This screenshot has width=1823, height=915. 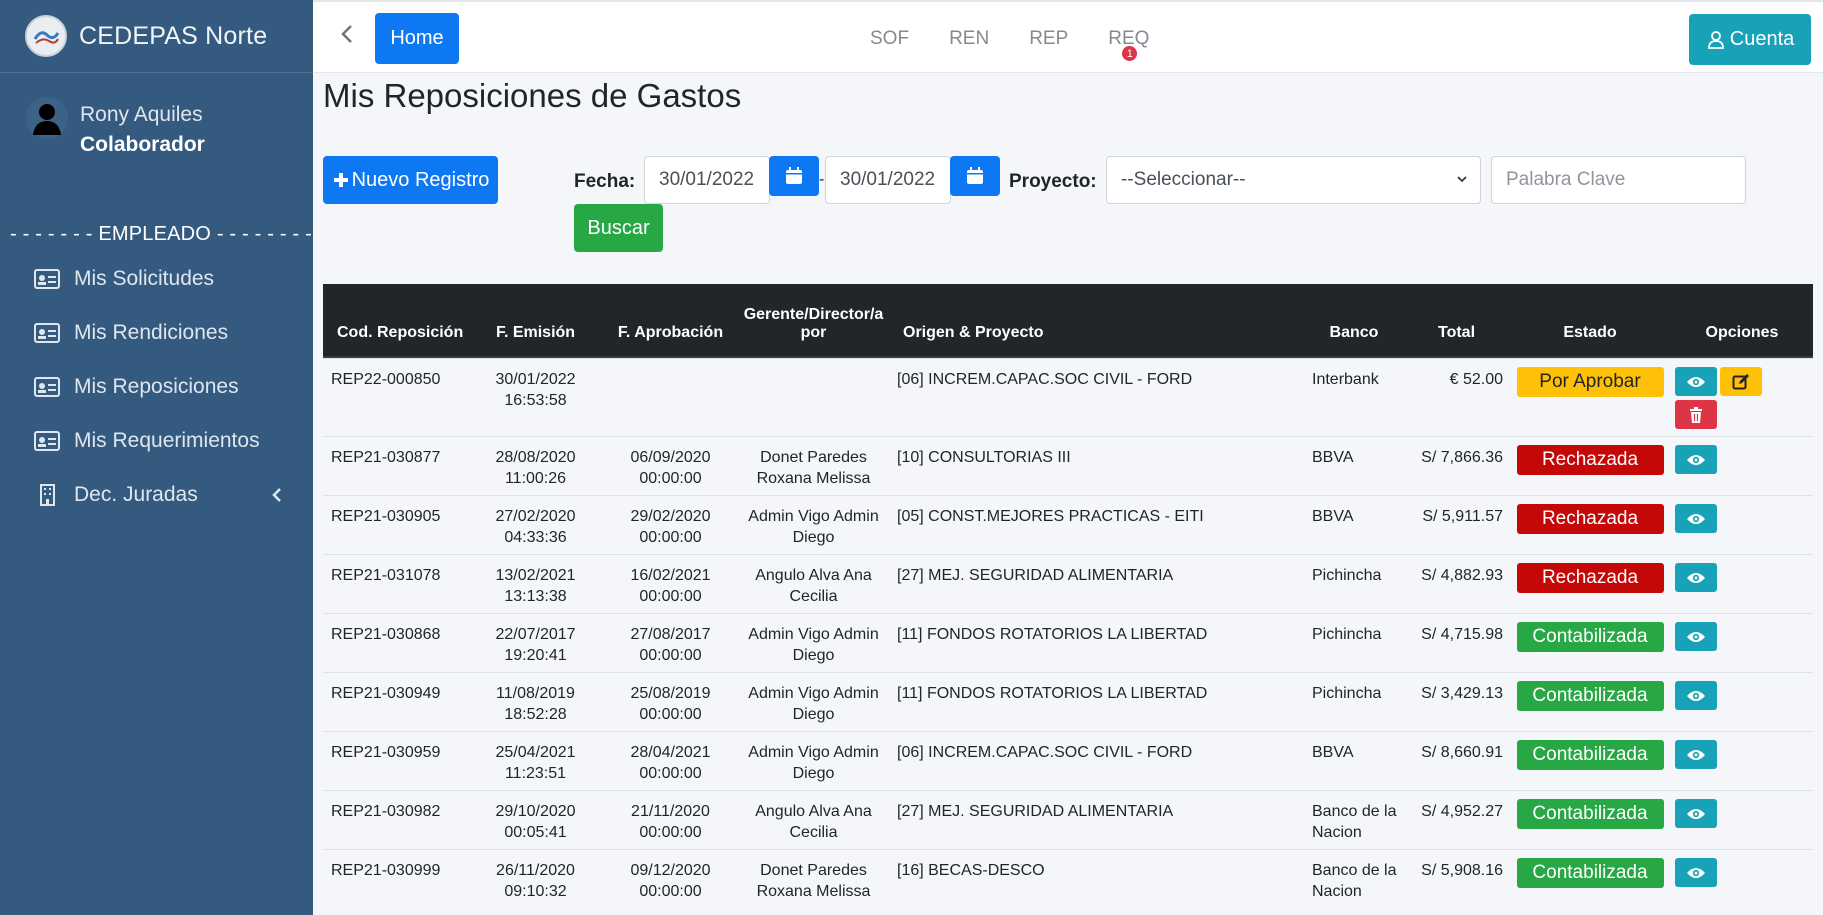 I want to click on date-to-field: 30/01/2022, so click(x=888, y=180).